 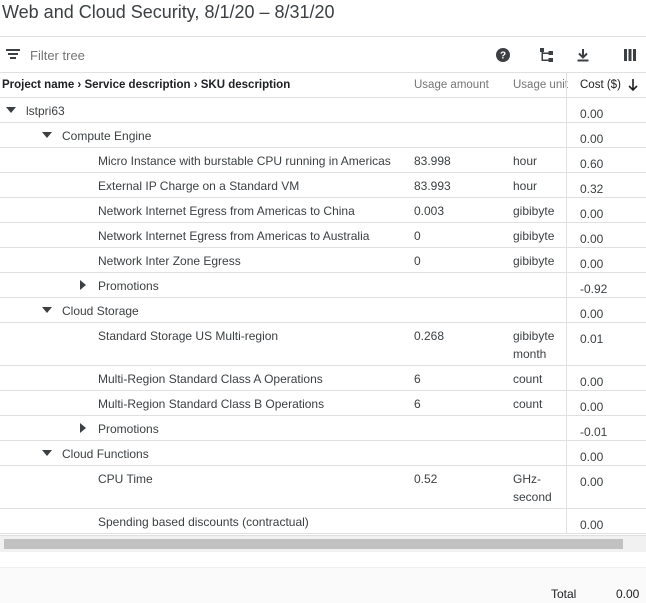 I want to click on row-name: Multi-Region Standard Class B Operations, so click(x=211, y=404).